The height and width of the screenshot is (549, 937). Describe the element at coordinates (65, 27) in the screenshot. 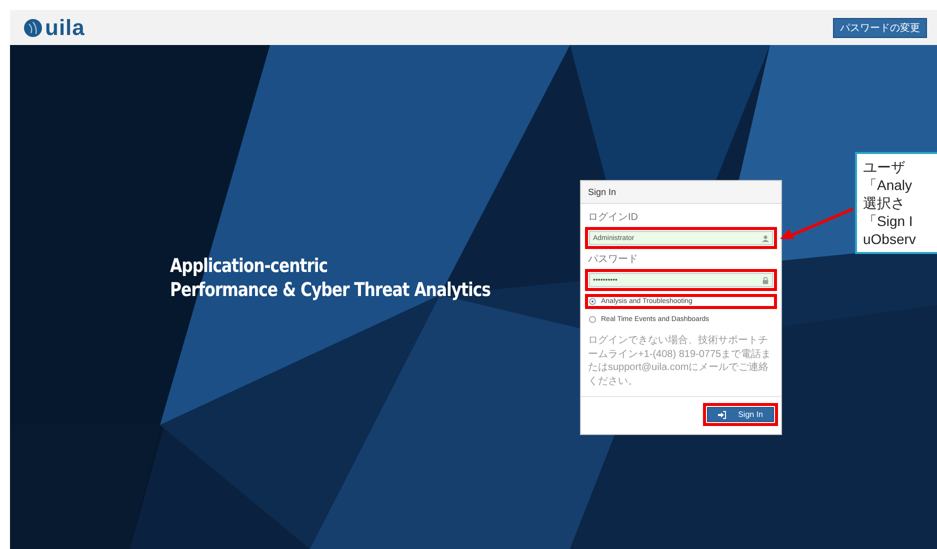

I see `logo-text: uila` at that location.